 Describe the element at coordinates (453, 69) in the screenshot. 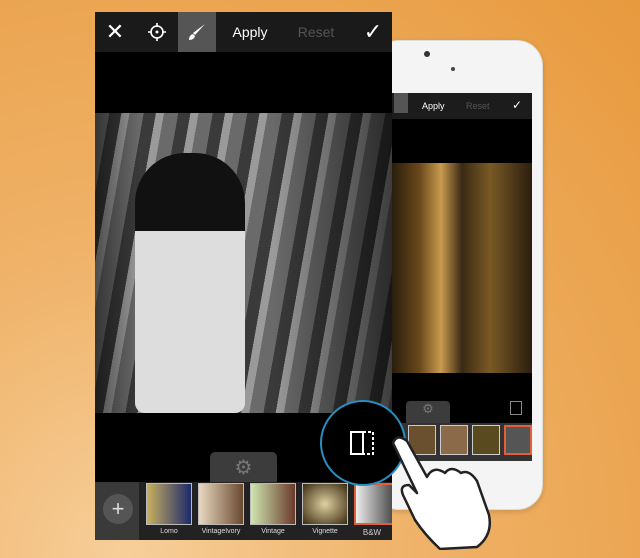

I see `iphone-sensor` at that location.